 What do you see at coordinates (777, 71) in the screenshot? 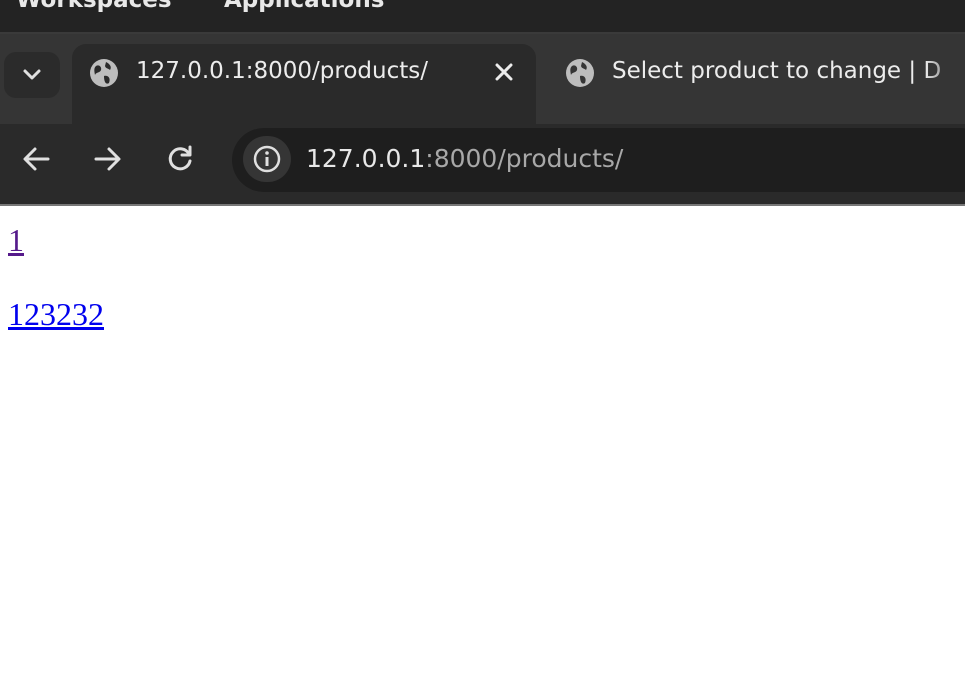
I see `tab-title: Select product to change | D` at bounding box center [777, 71].